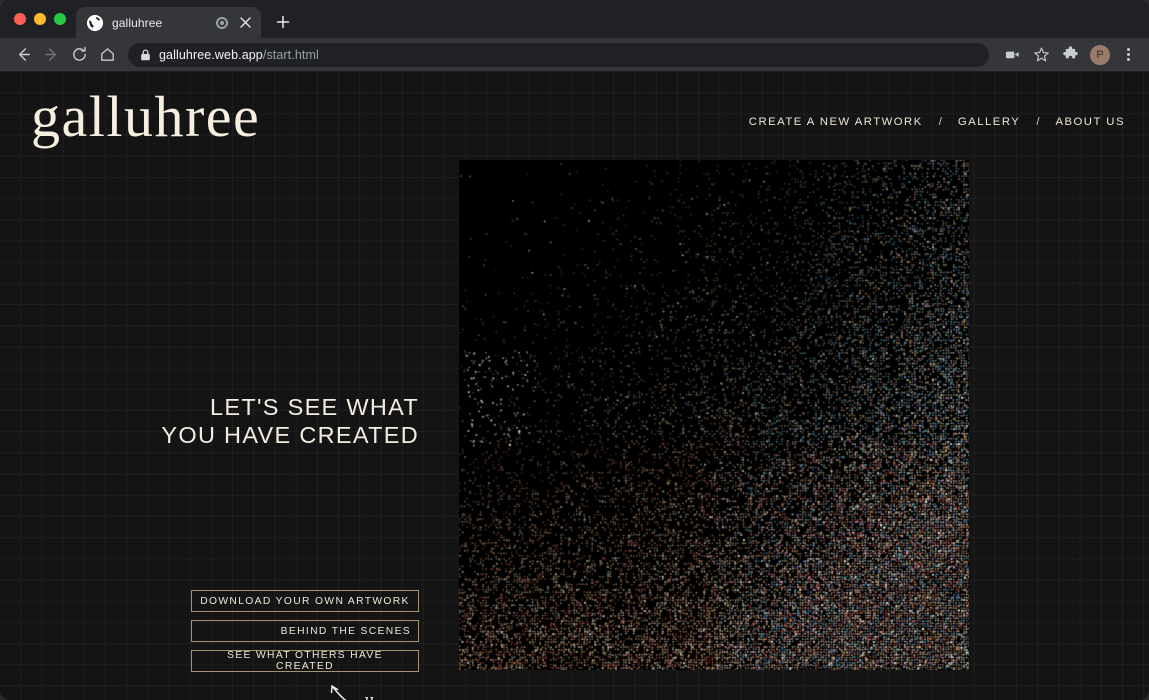 This screenshot has width=1149, height=700. What do you see at coordinates (1012, 55) in the screenshot?
I see `video-camera-icon` at bounding box center [1012, 55].